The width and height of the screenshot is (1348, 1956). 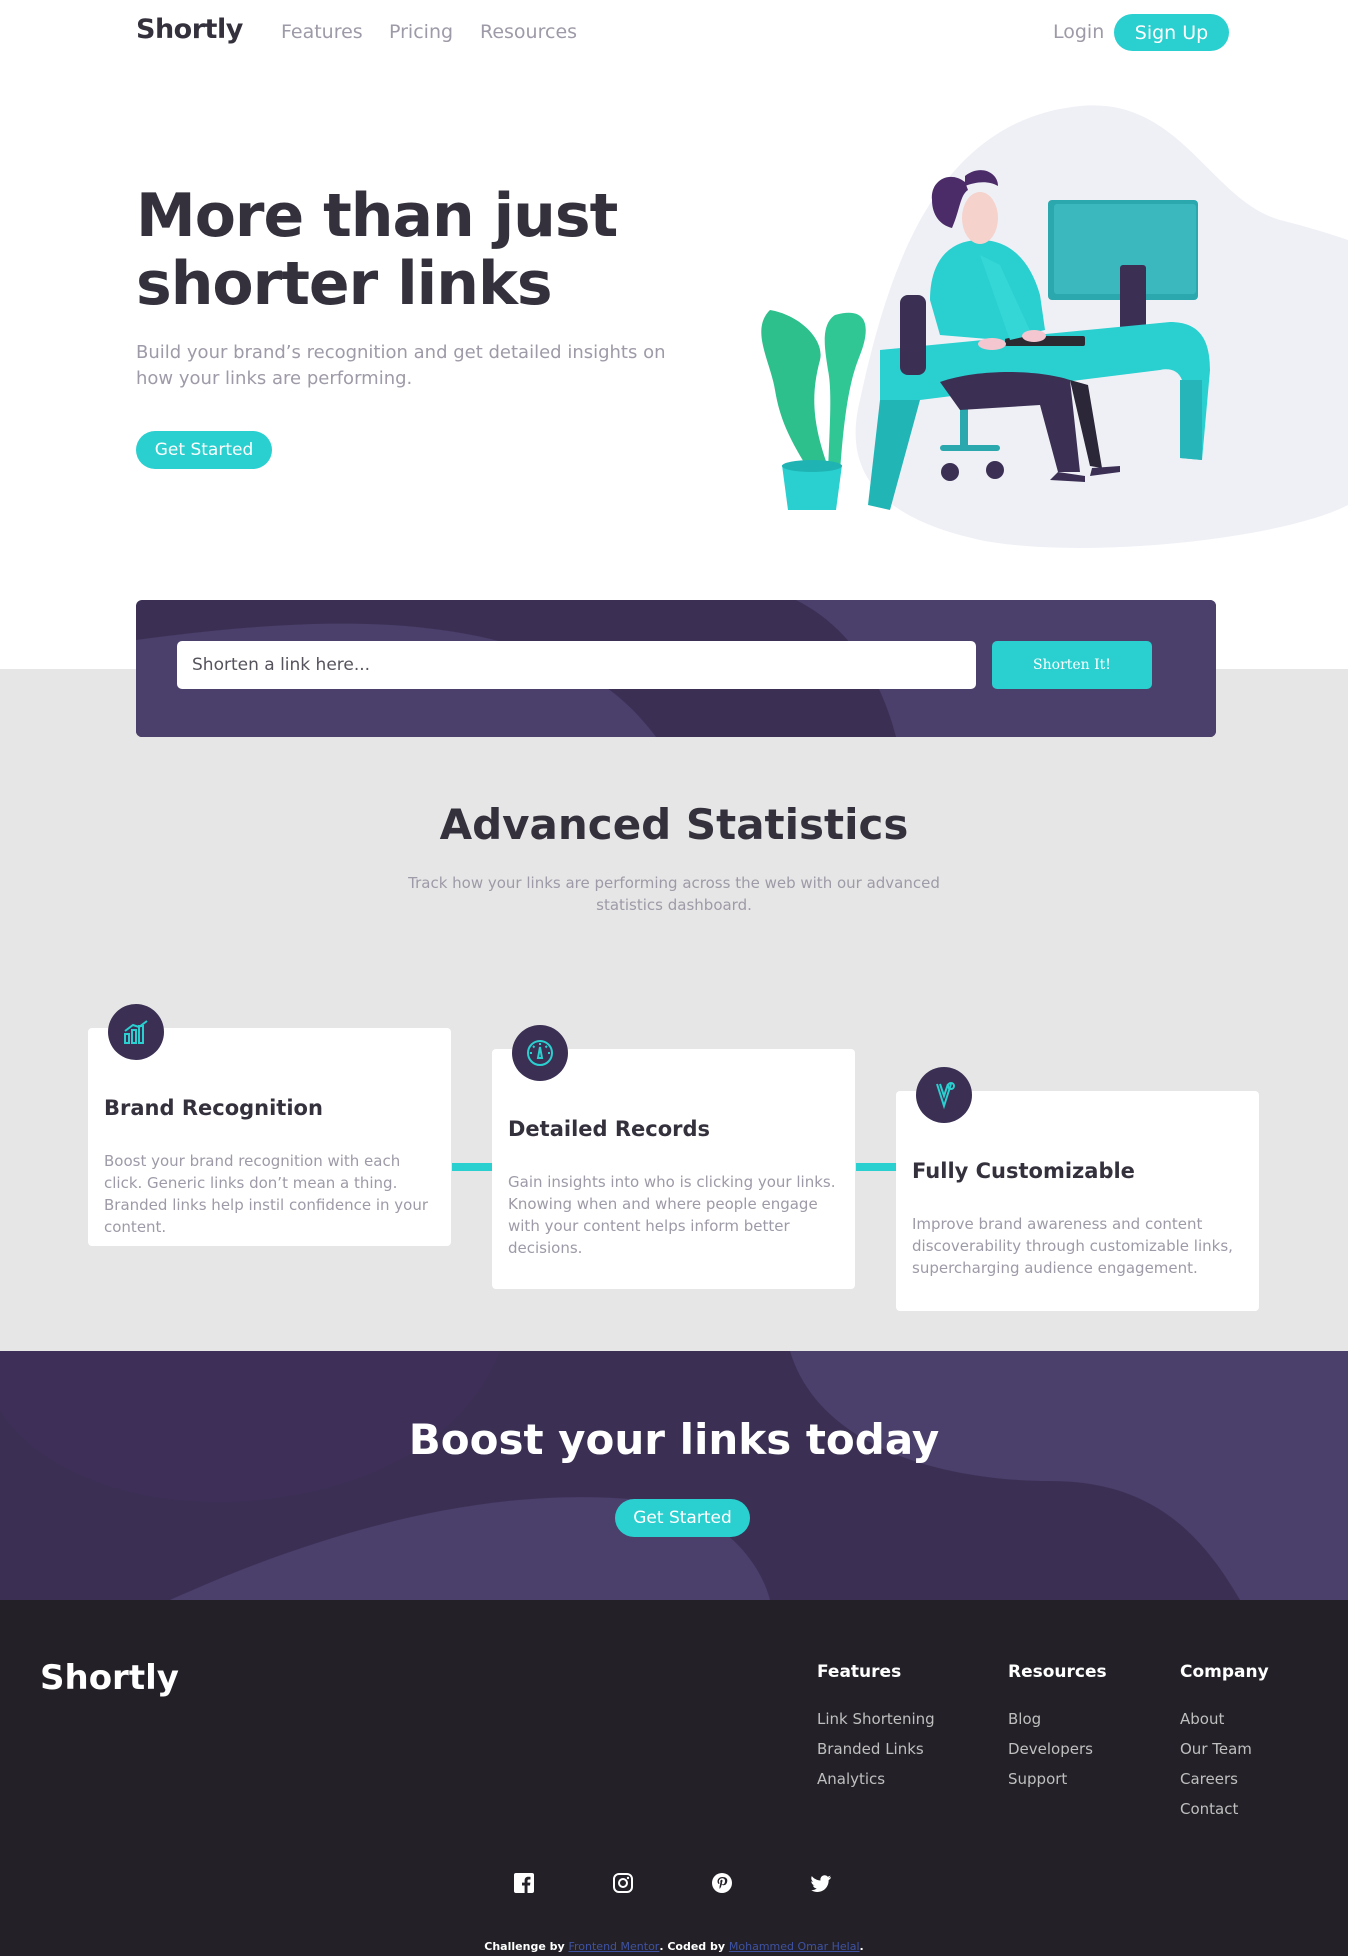 I want to click on instagram-icon, so click(x=623, y=1883).